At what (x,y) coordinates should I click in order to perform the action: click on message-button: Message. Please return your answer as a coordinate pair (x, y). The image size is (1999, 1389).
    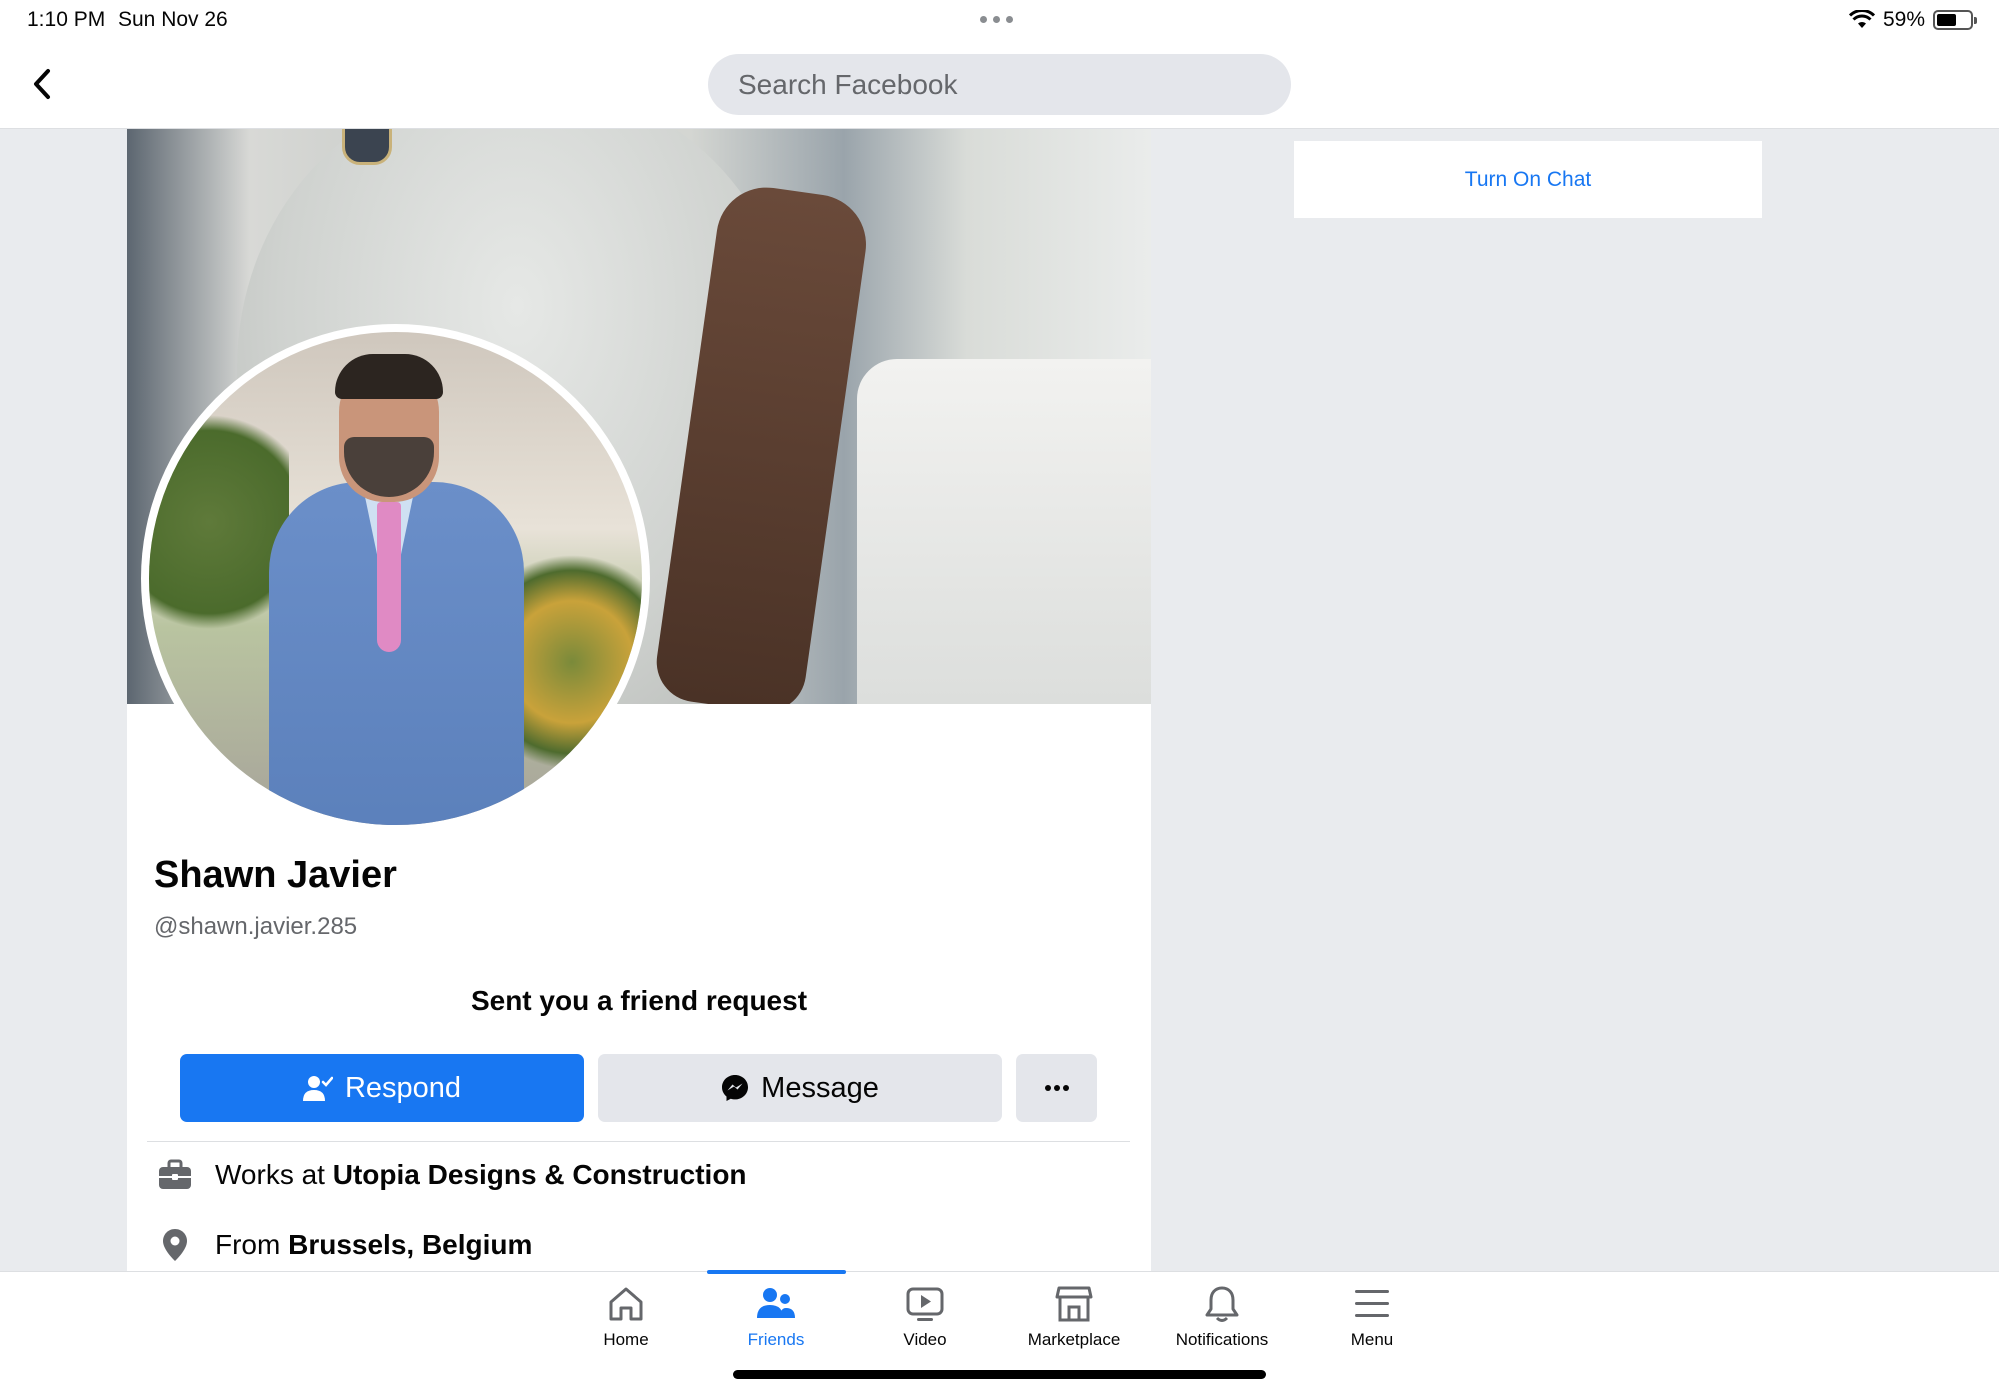
    Looking at the image, I should click on (800, 1088).